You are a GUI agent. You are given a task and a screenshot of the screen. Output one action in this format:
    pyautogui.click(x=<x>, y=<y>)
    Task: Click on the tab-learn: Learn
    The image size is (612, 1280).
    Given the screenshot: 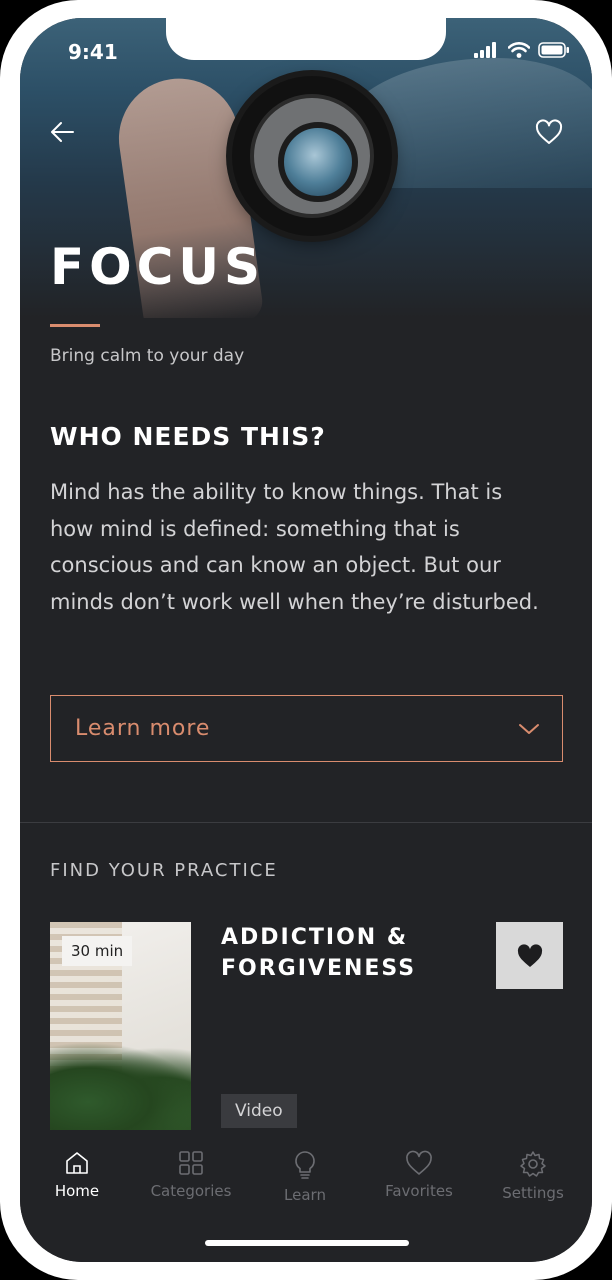 What is the action you would take?
    pyautogui.click(x=305, y=1177)
    